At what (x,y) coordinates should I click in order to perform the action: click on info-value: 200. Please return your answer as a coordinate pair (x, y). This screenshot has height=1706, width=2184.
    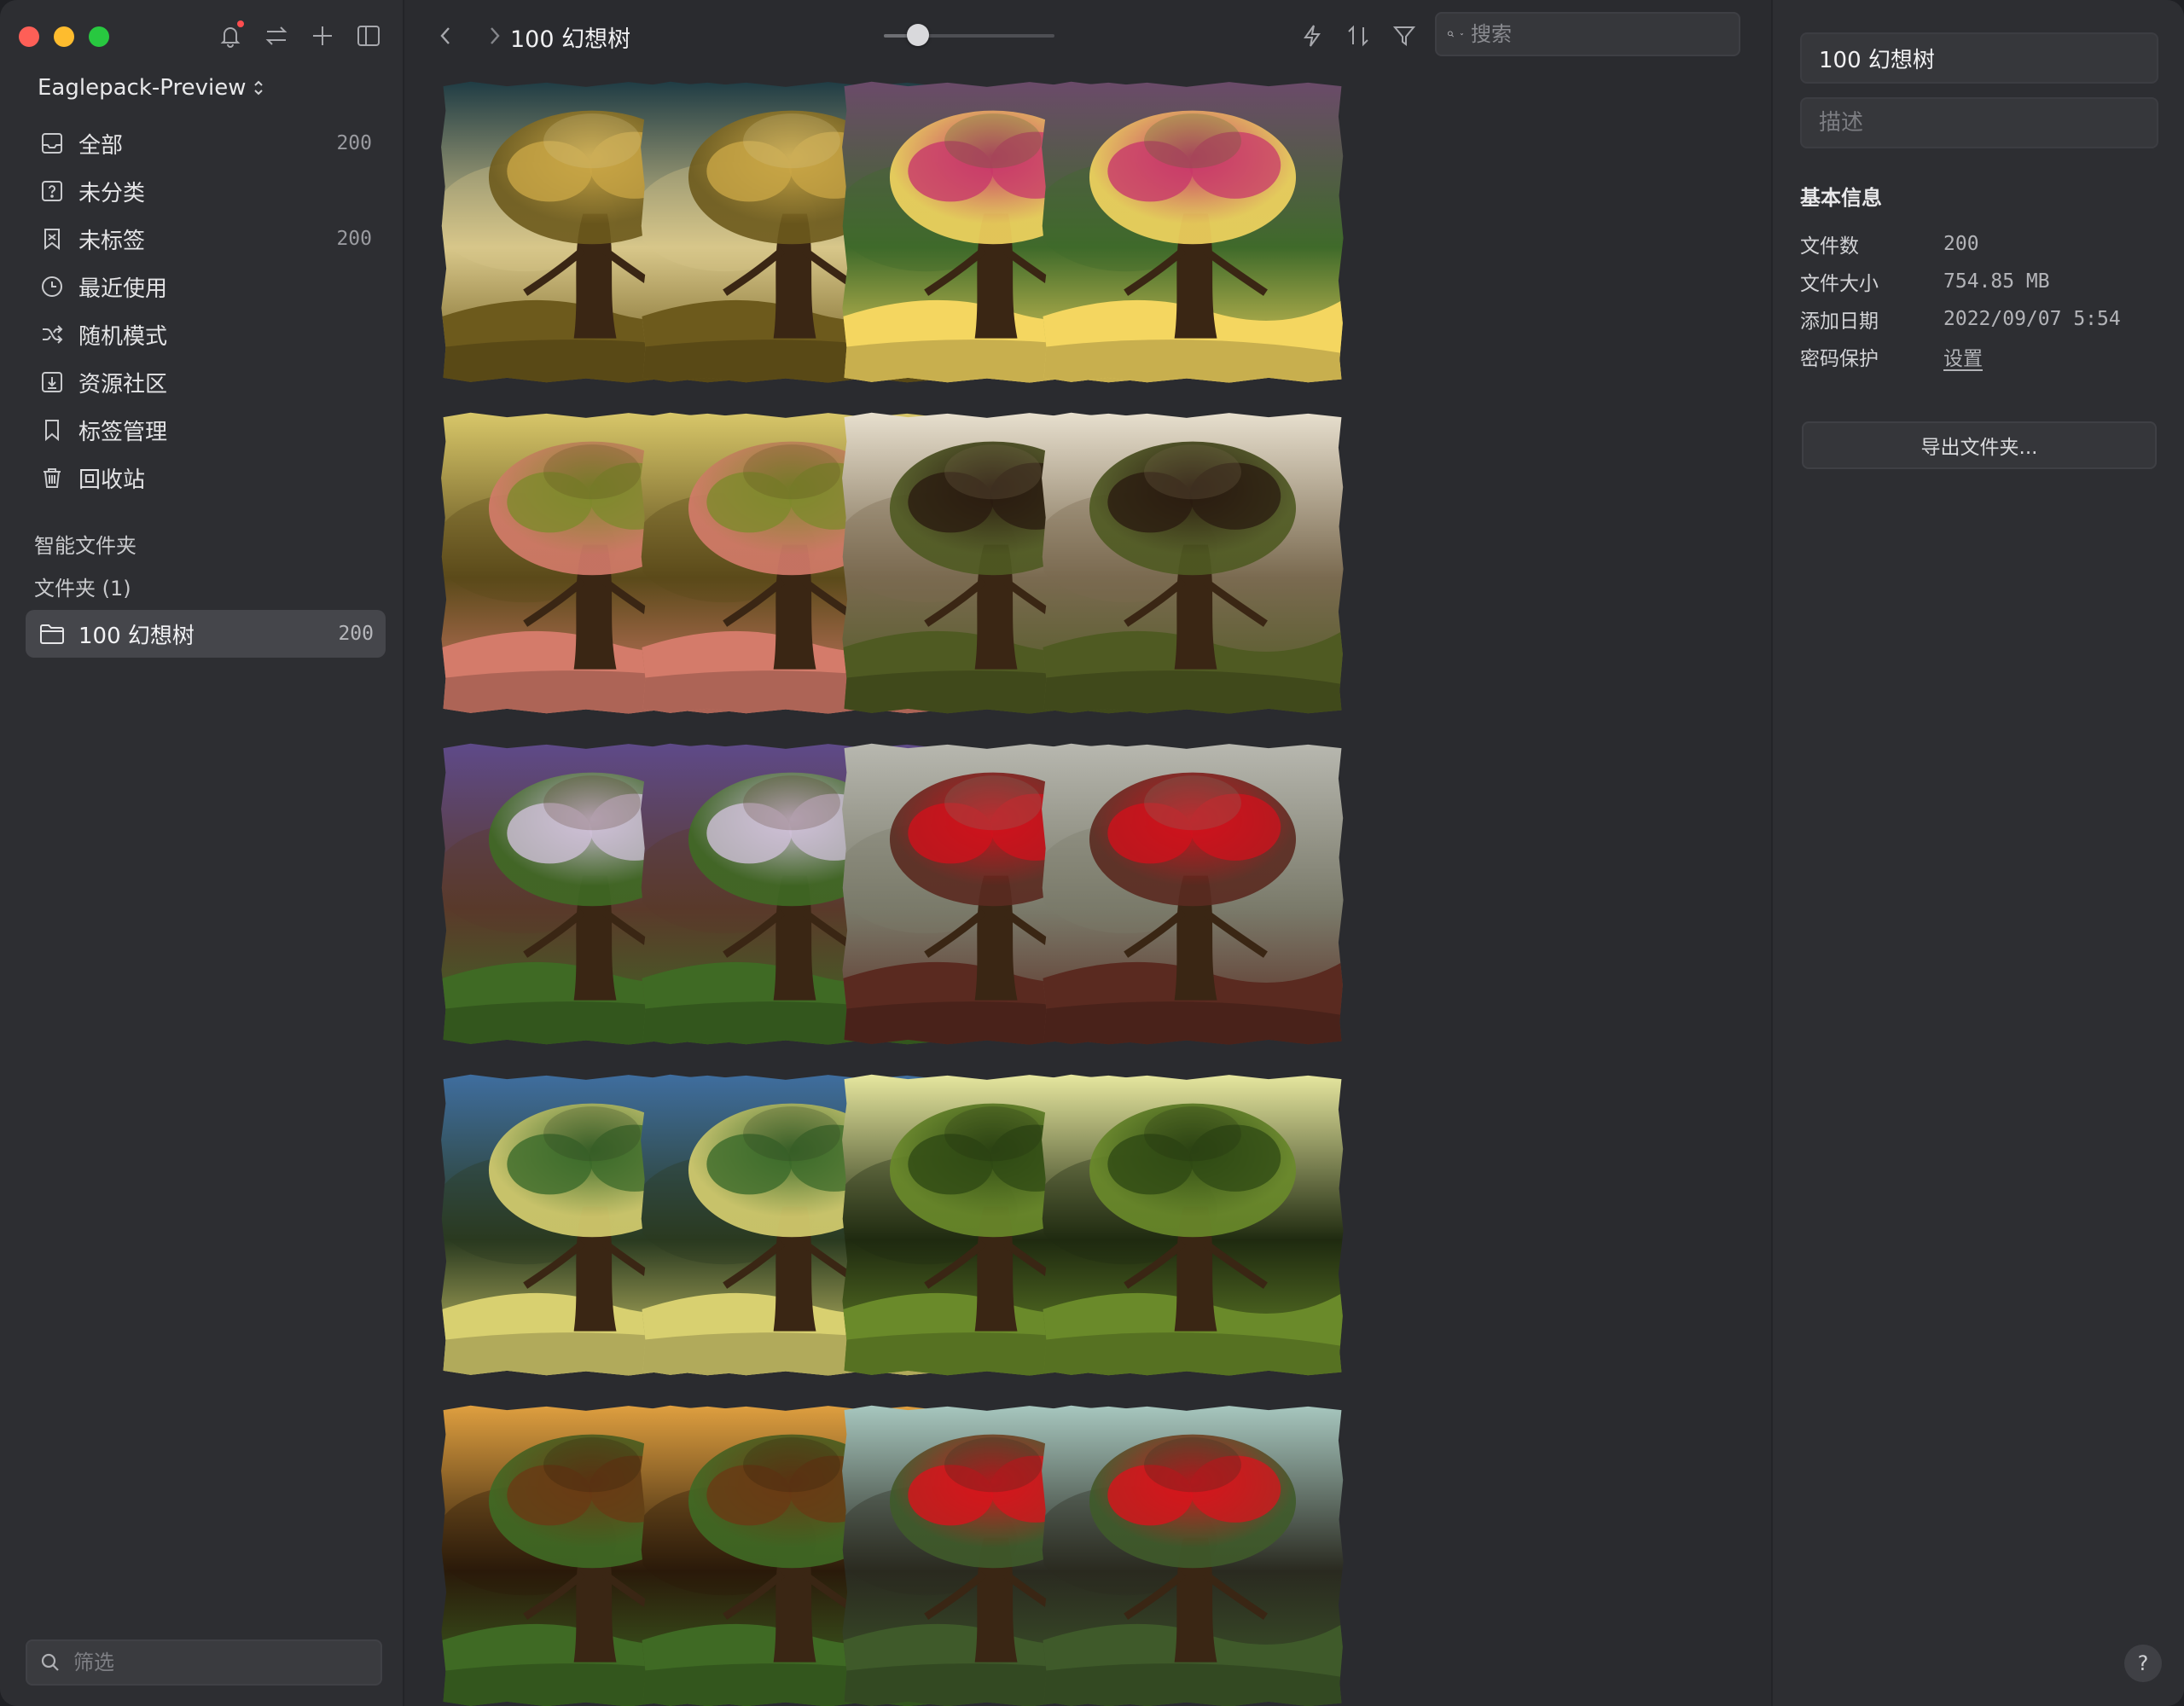
    Looking at the image, I should click on (1961, 244).